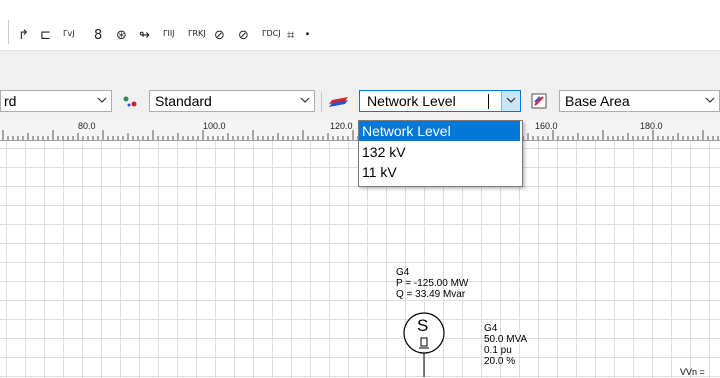  Describe the element at coordinates (432, 283) in the screenshot. I see `generator-p-label: P = -125.00 MW` at that location.